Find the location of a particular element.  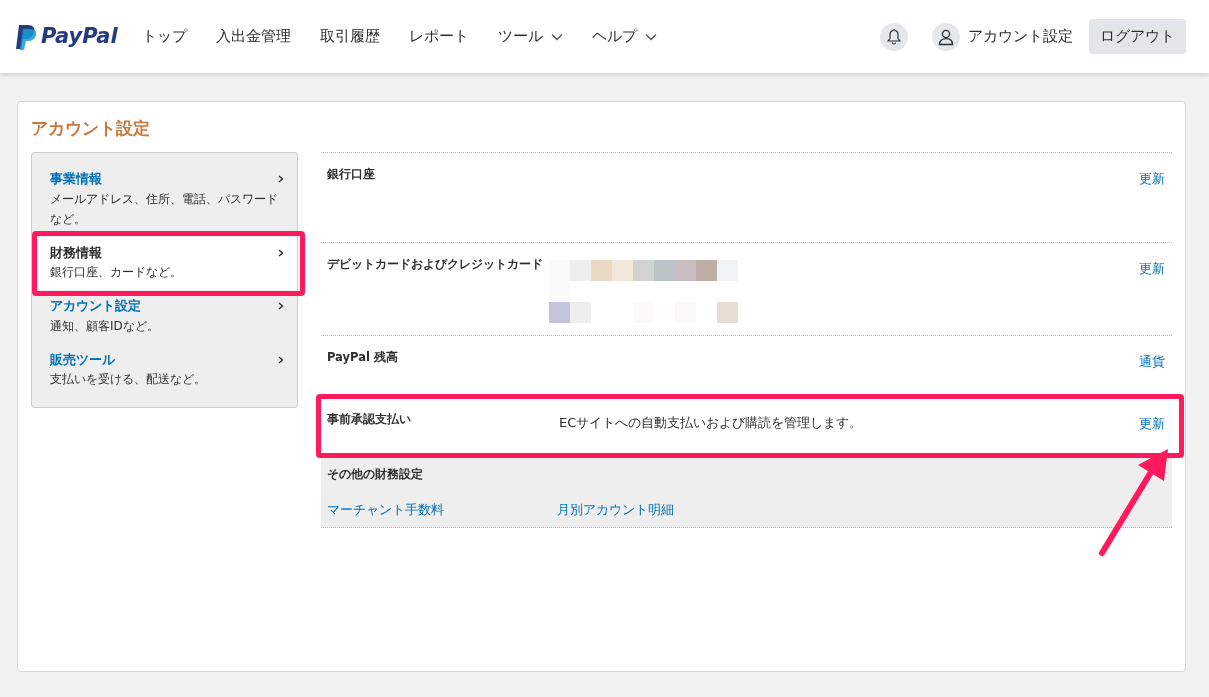

logout-button: ログアウト is located at coordinates (1137, 36).